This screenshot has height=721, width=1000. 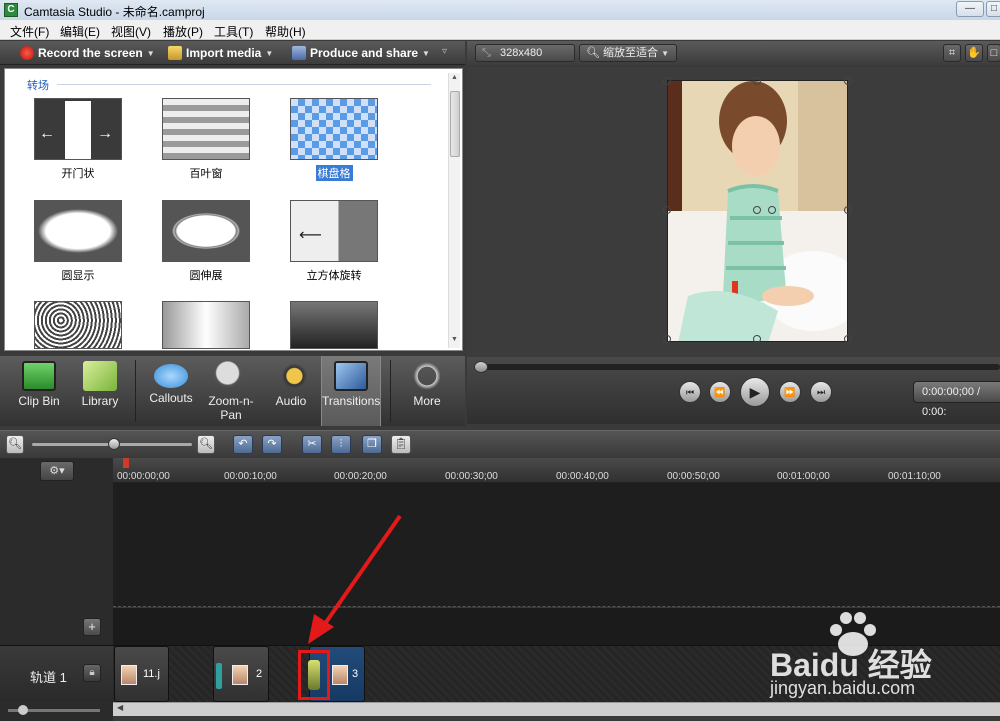 What do you see at coordinates (92, 627) in the screenshot?
I see `add-track-button: +` at bounding box center [92, 627].